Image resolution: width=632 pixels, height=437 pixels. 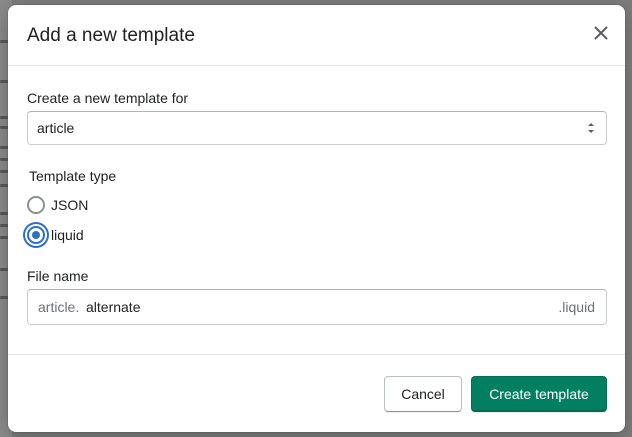 What do you see at coordinates (70, 205) in the screenshot?
I see `radio-json-label: JSON` at bounding box center [70, 205].